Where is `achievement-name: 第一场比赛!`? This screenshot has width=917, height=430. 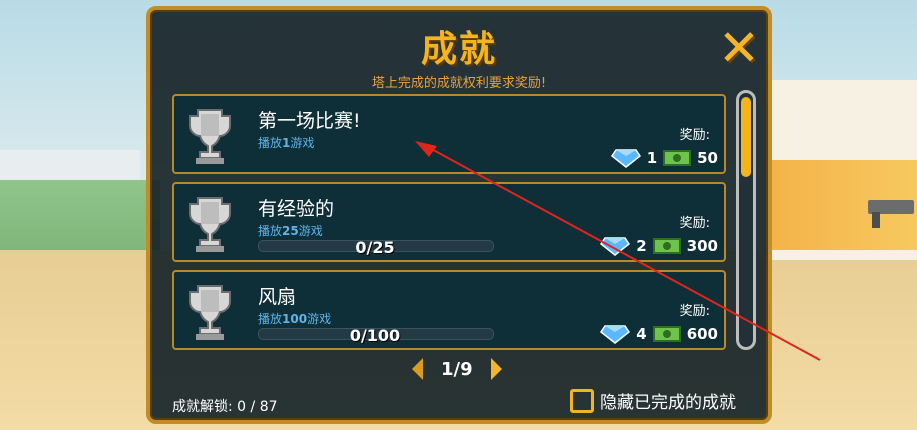 achievement-name: 第一场比赛! is located at coordinates (309, 121).